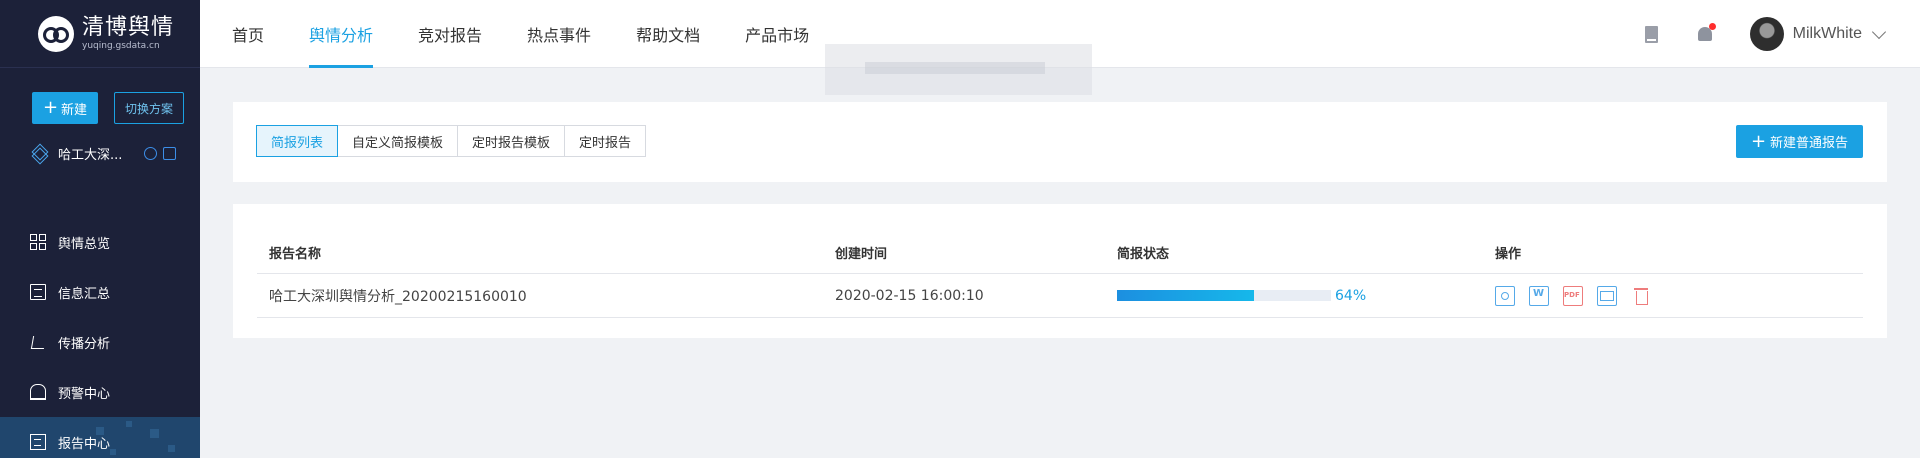 Image resolution: width=1920 pixels, height=458 pixels. I want to click on email-icon, so click(1607, 295).